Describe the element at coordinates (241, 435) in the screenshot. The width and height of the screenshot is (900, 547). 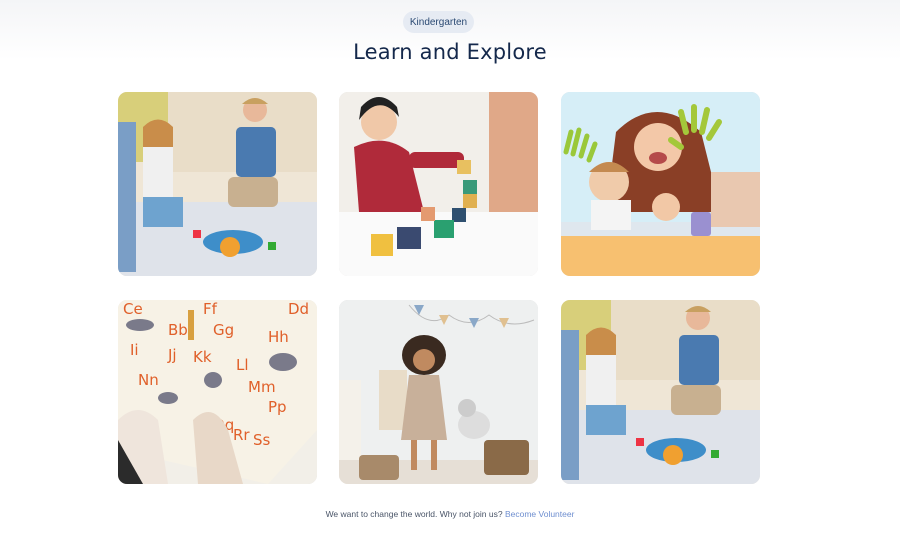
I see `svg-text: Rr` at that location.